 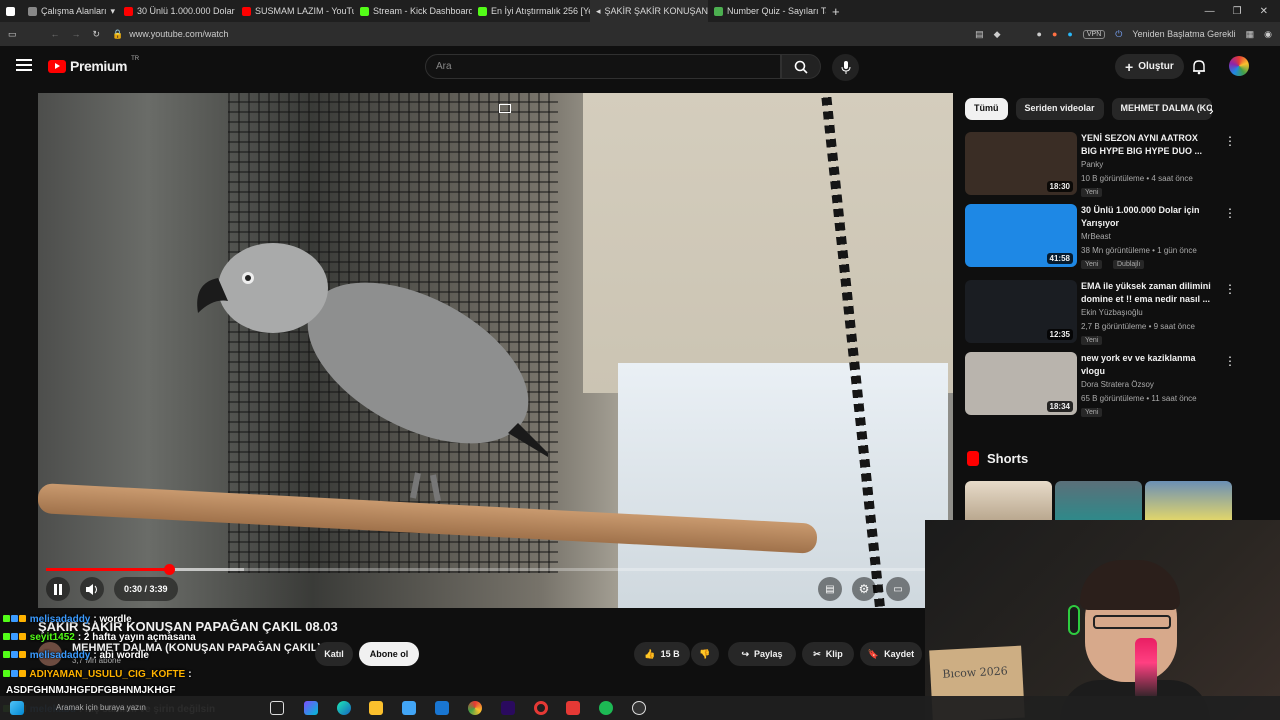 I want to click on bookmark-icon: ◆, so click(x=997, y=34).